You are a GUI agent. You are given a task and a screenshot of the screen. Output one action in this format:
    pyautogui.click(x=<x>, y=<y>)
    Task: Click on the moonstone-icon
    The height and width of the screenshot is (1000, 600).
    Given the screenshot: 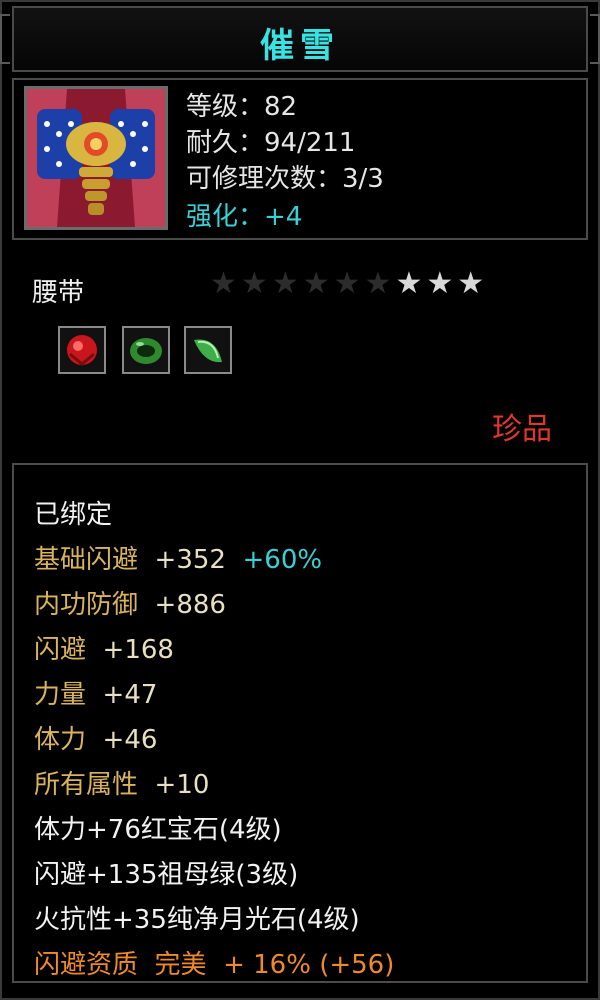 What is the action you would take?
    pyautogui.click(x=208, y=350)
    